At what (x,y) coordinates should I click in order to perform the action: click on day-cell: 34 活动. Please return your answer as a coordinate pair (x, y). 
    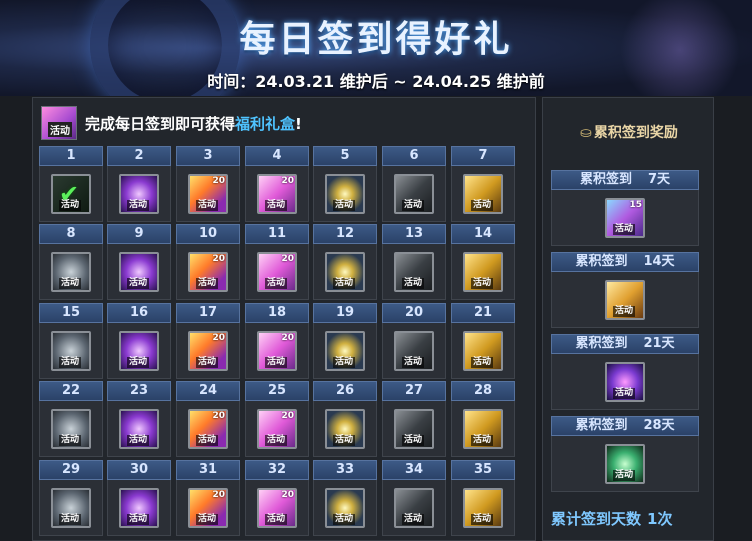
    Looking at the image, I should click on (414, 498).